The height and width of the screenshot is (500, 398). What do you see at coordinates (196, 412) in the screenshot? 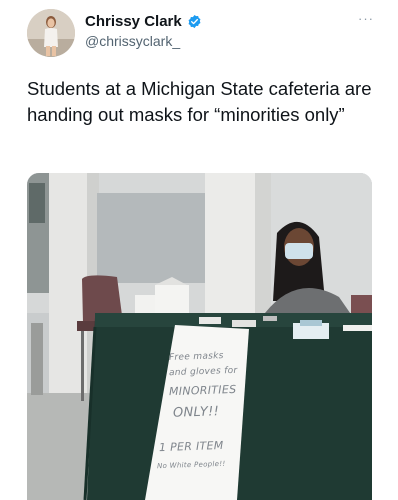
I see `sign-line-4: ONLY!!` at bounding box center [196, 412].